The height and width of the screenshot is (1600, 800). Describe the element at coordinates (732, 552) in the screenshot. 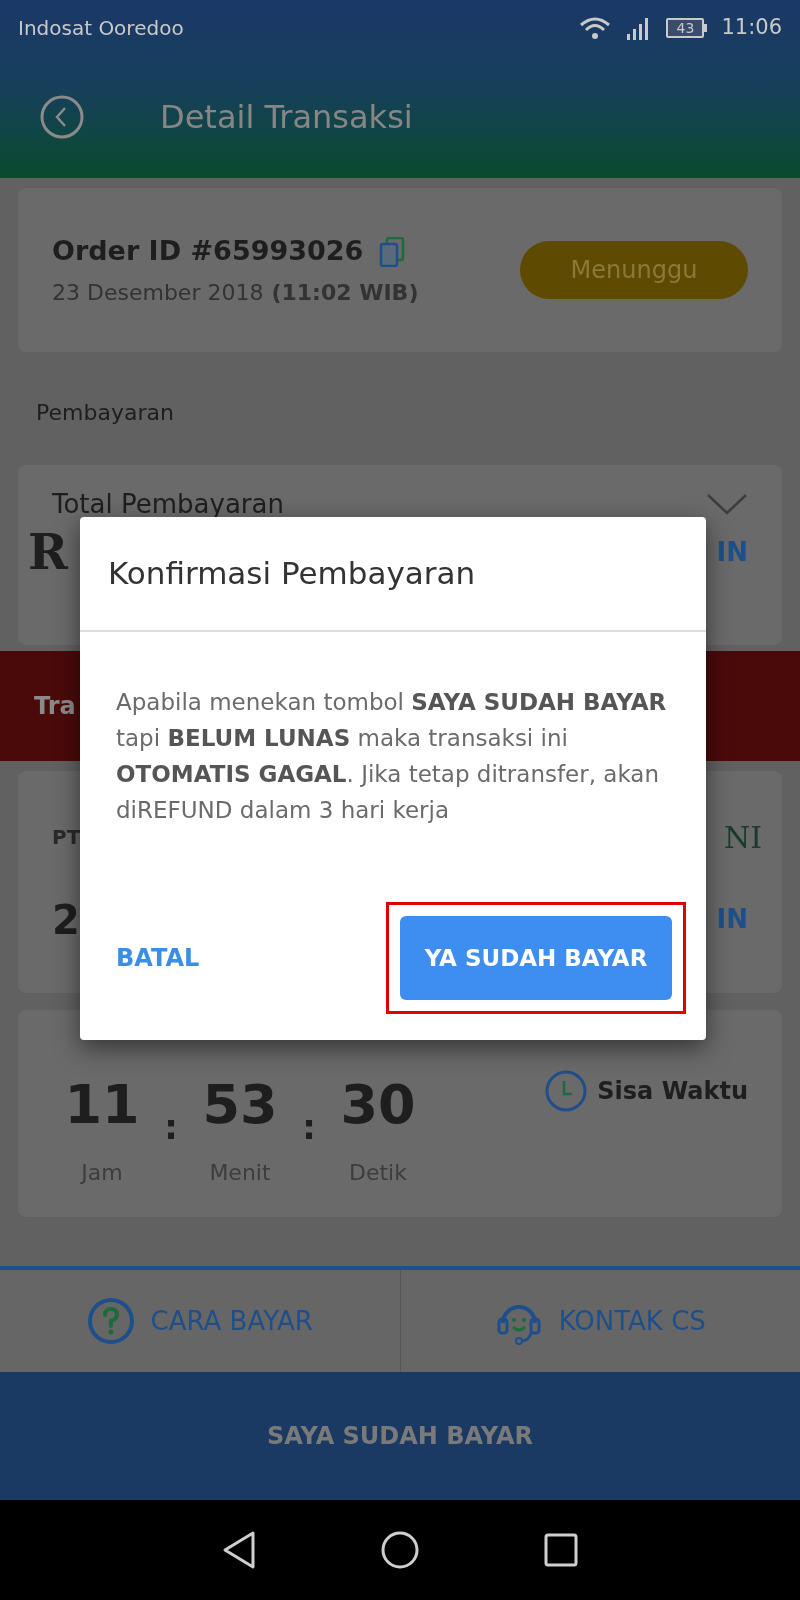

I see `detail-link: IN` at that location.